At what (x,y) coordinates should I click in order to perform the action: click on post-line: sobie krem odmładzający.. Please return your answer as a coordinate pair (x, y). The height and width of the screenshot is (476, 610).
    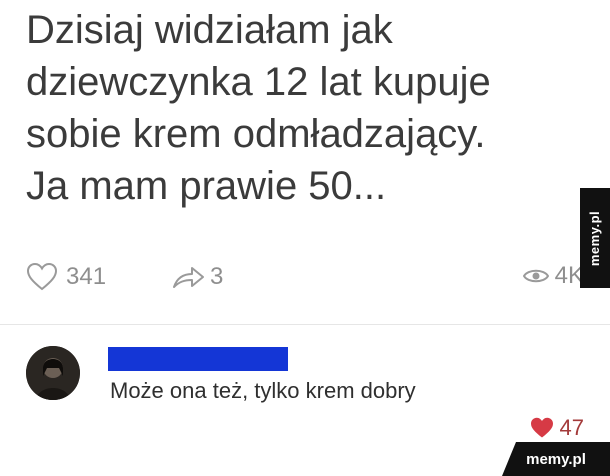
    Looking at the image, I should click on (256, 134).